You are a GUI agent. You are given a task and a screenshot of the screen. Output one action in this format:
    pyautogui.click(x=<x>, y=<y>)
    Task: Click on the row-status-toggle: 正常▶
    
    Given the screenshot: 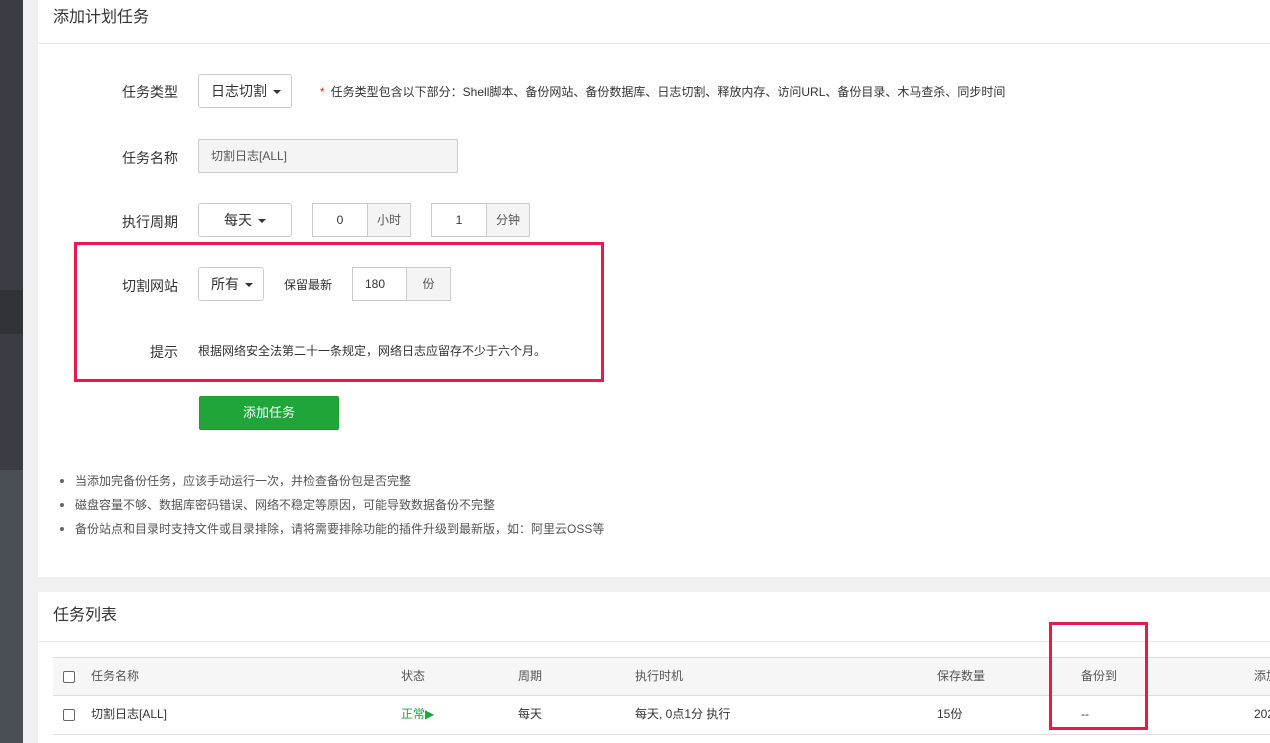 What is the action you would take?
    pyautogui.click(x=417, y=714)
    